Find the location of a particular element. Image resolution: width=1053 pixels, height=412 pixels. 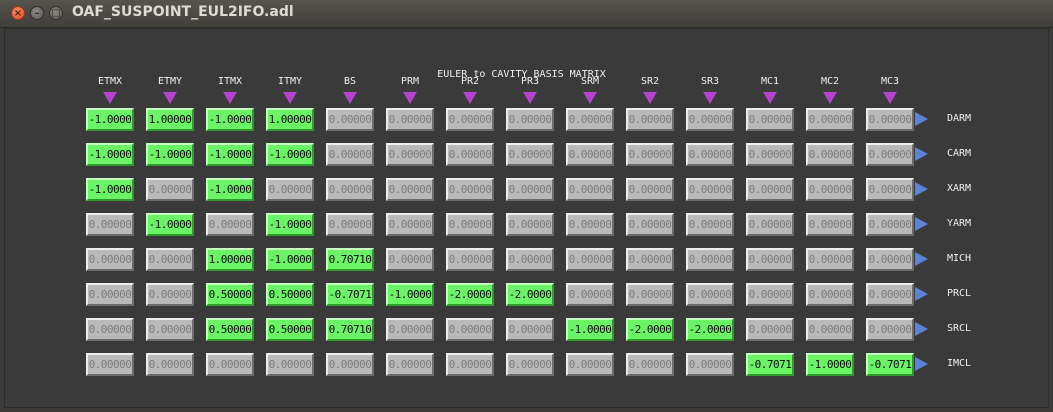

matrix-cell-prcl-etmy: 0.00000 is located at coordinates (170, 294).